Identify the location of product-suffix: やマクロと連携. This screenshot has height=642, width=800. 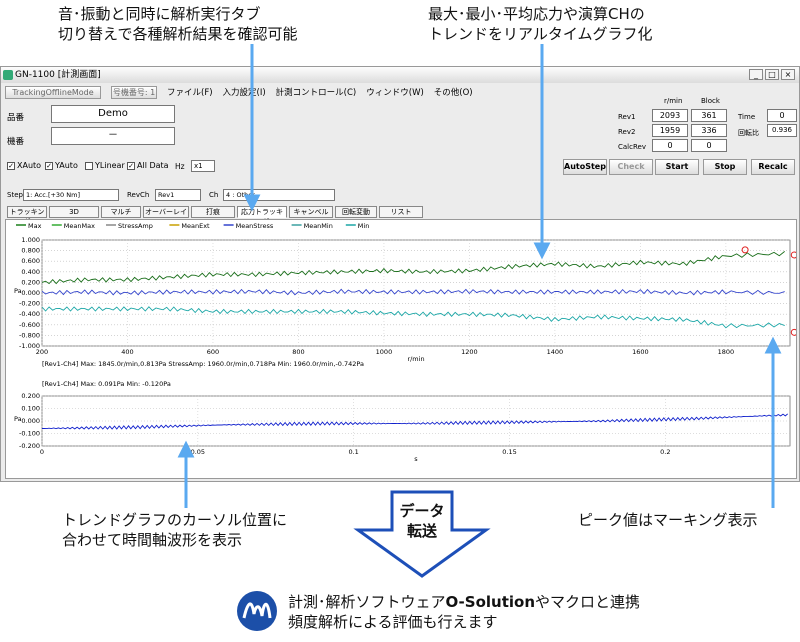
(588, 602).